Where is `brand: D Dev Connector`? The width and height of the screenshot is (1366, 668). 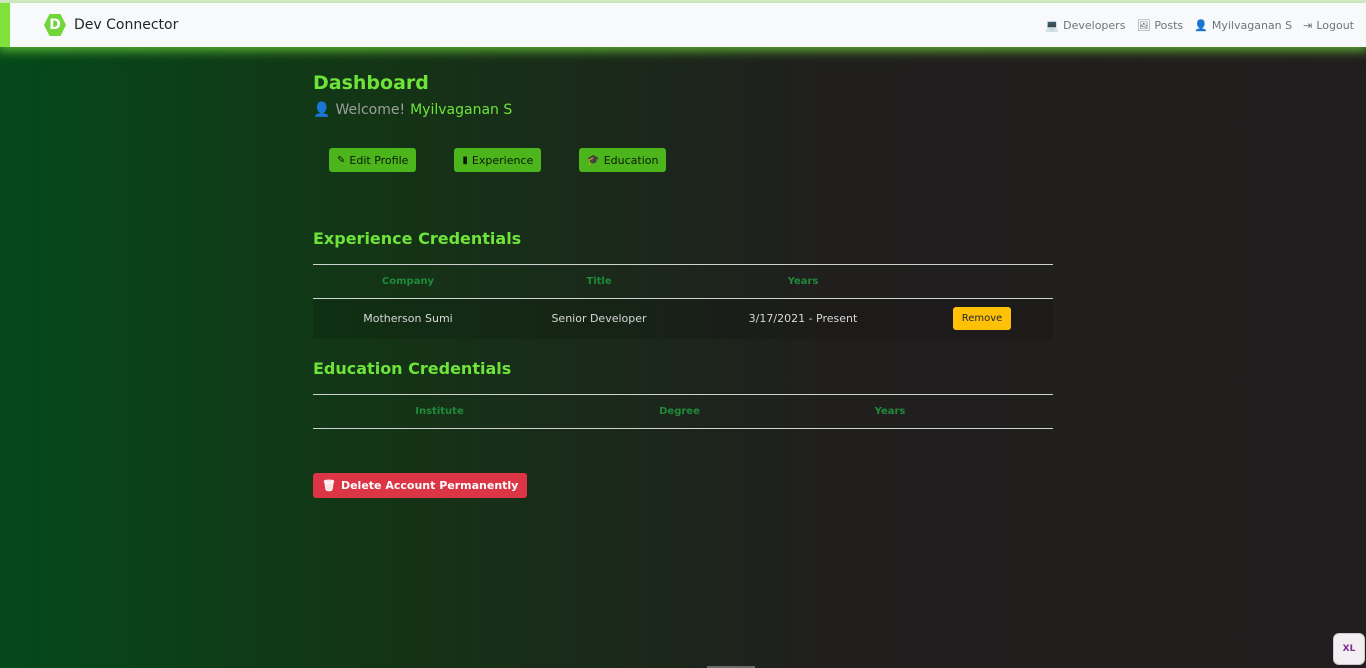 brand: D Dev Connector is located at coordinates (111, 25).